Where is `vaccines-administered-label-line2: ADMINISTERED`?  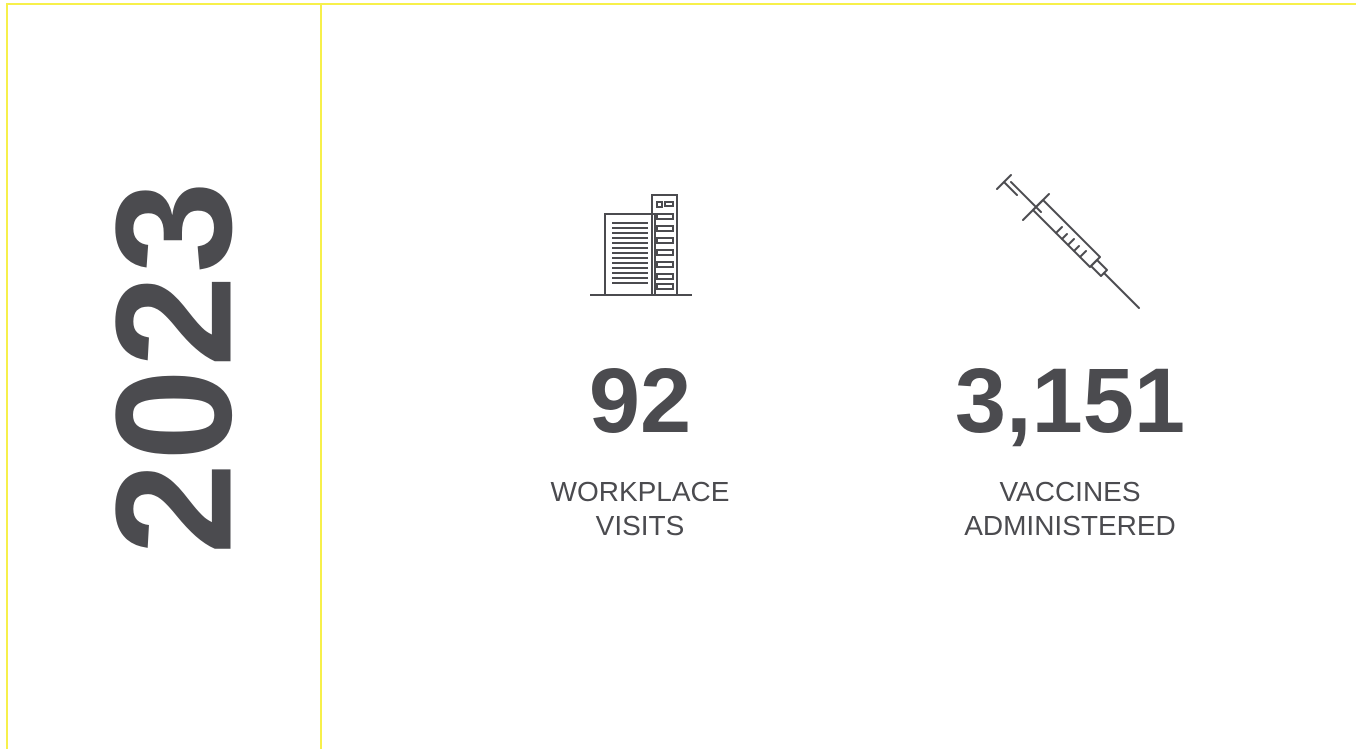
vaccines-administered-label-line2: ADMINISTERED is located at coordinates (1070, 525).